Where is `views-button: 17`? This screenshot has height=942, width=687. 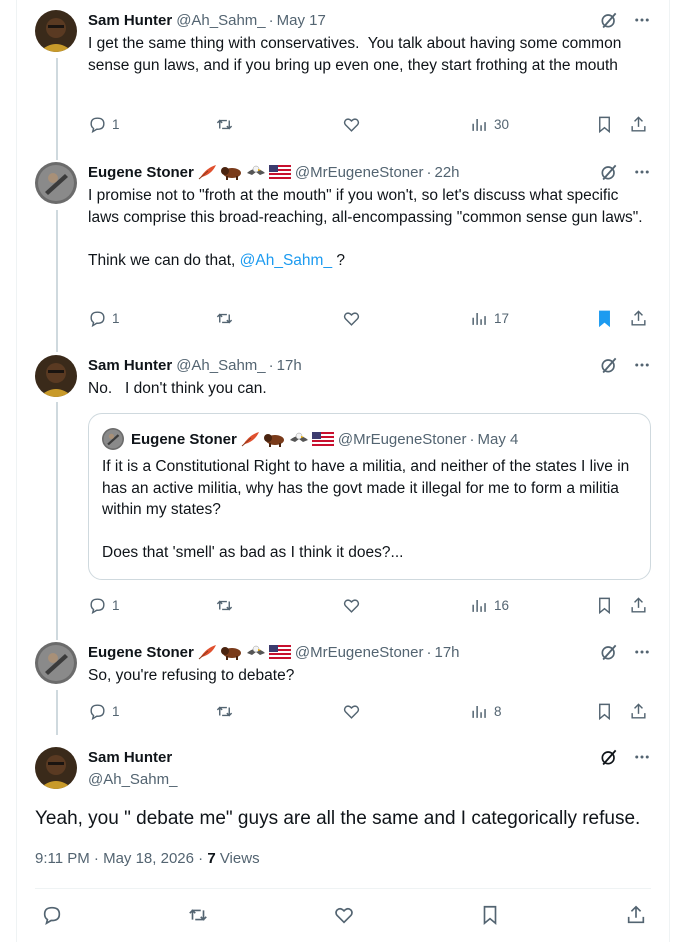
views-button: 17 is located at coordinates (489, 318).